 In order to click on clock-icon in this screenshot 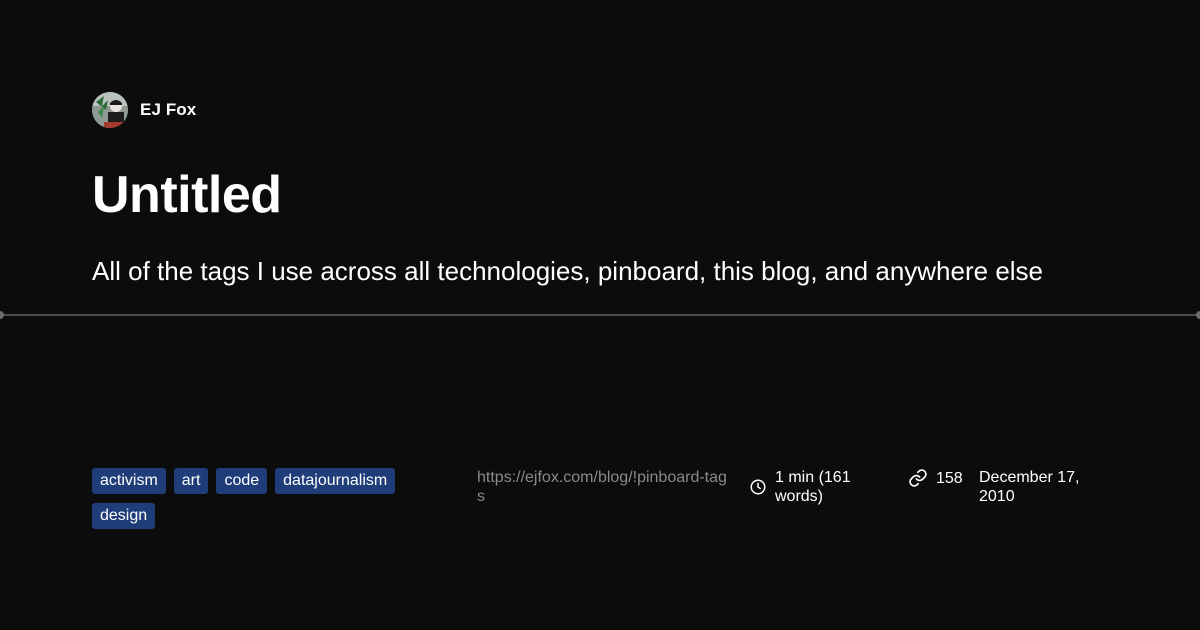, I will do `click(758, 487)`.